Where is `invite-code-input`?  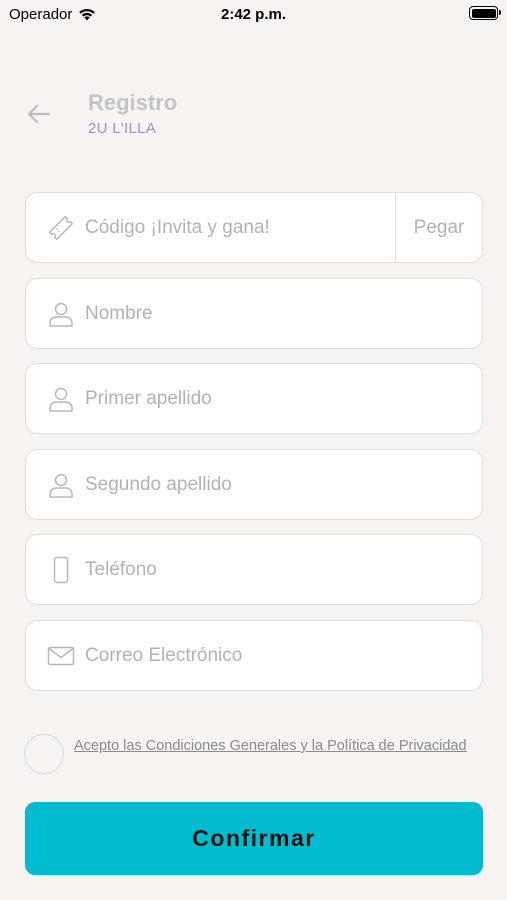
invite-code-input is located at coordinates (240, 227).